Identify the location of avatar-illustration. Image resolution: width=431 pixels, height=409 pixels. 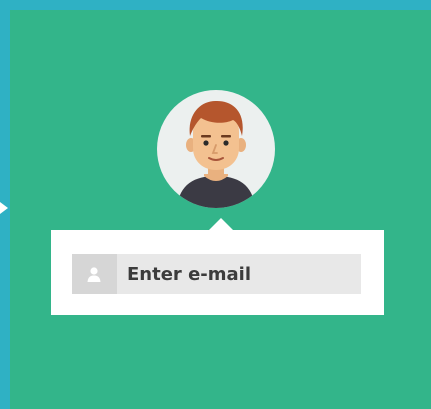
(216, 154).